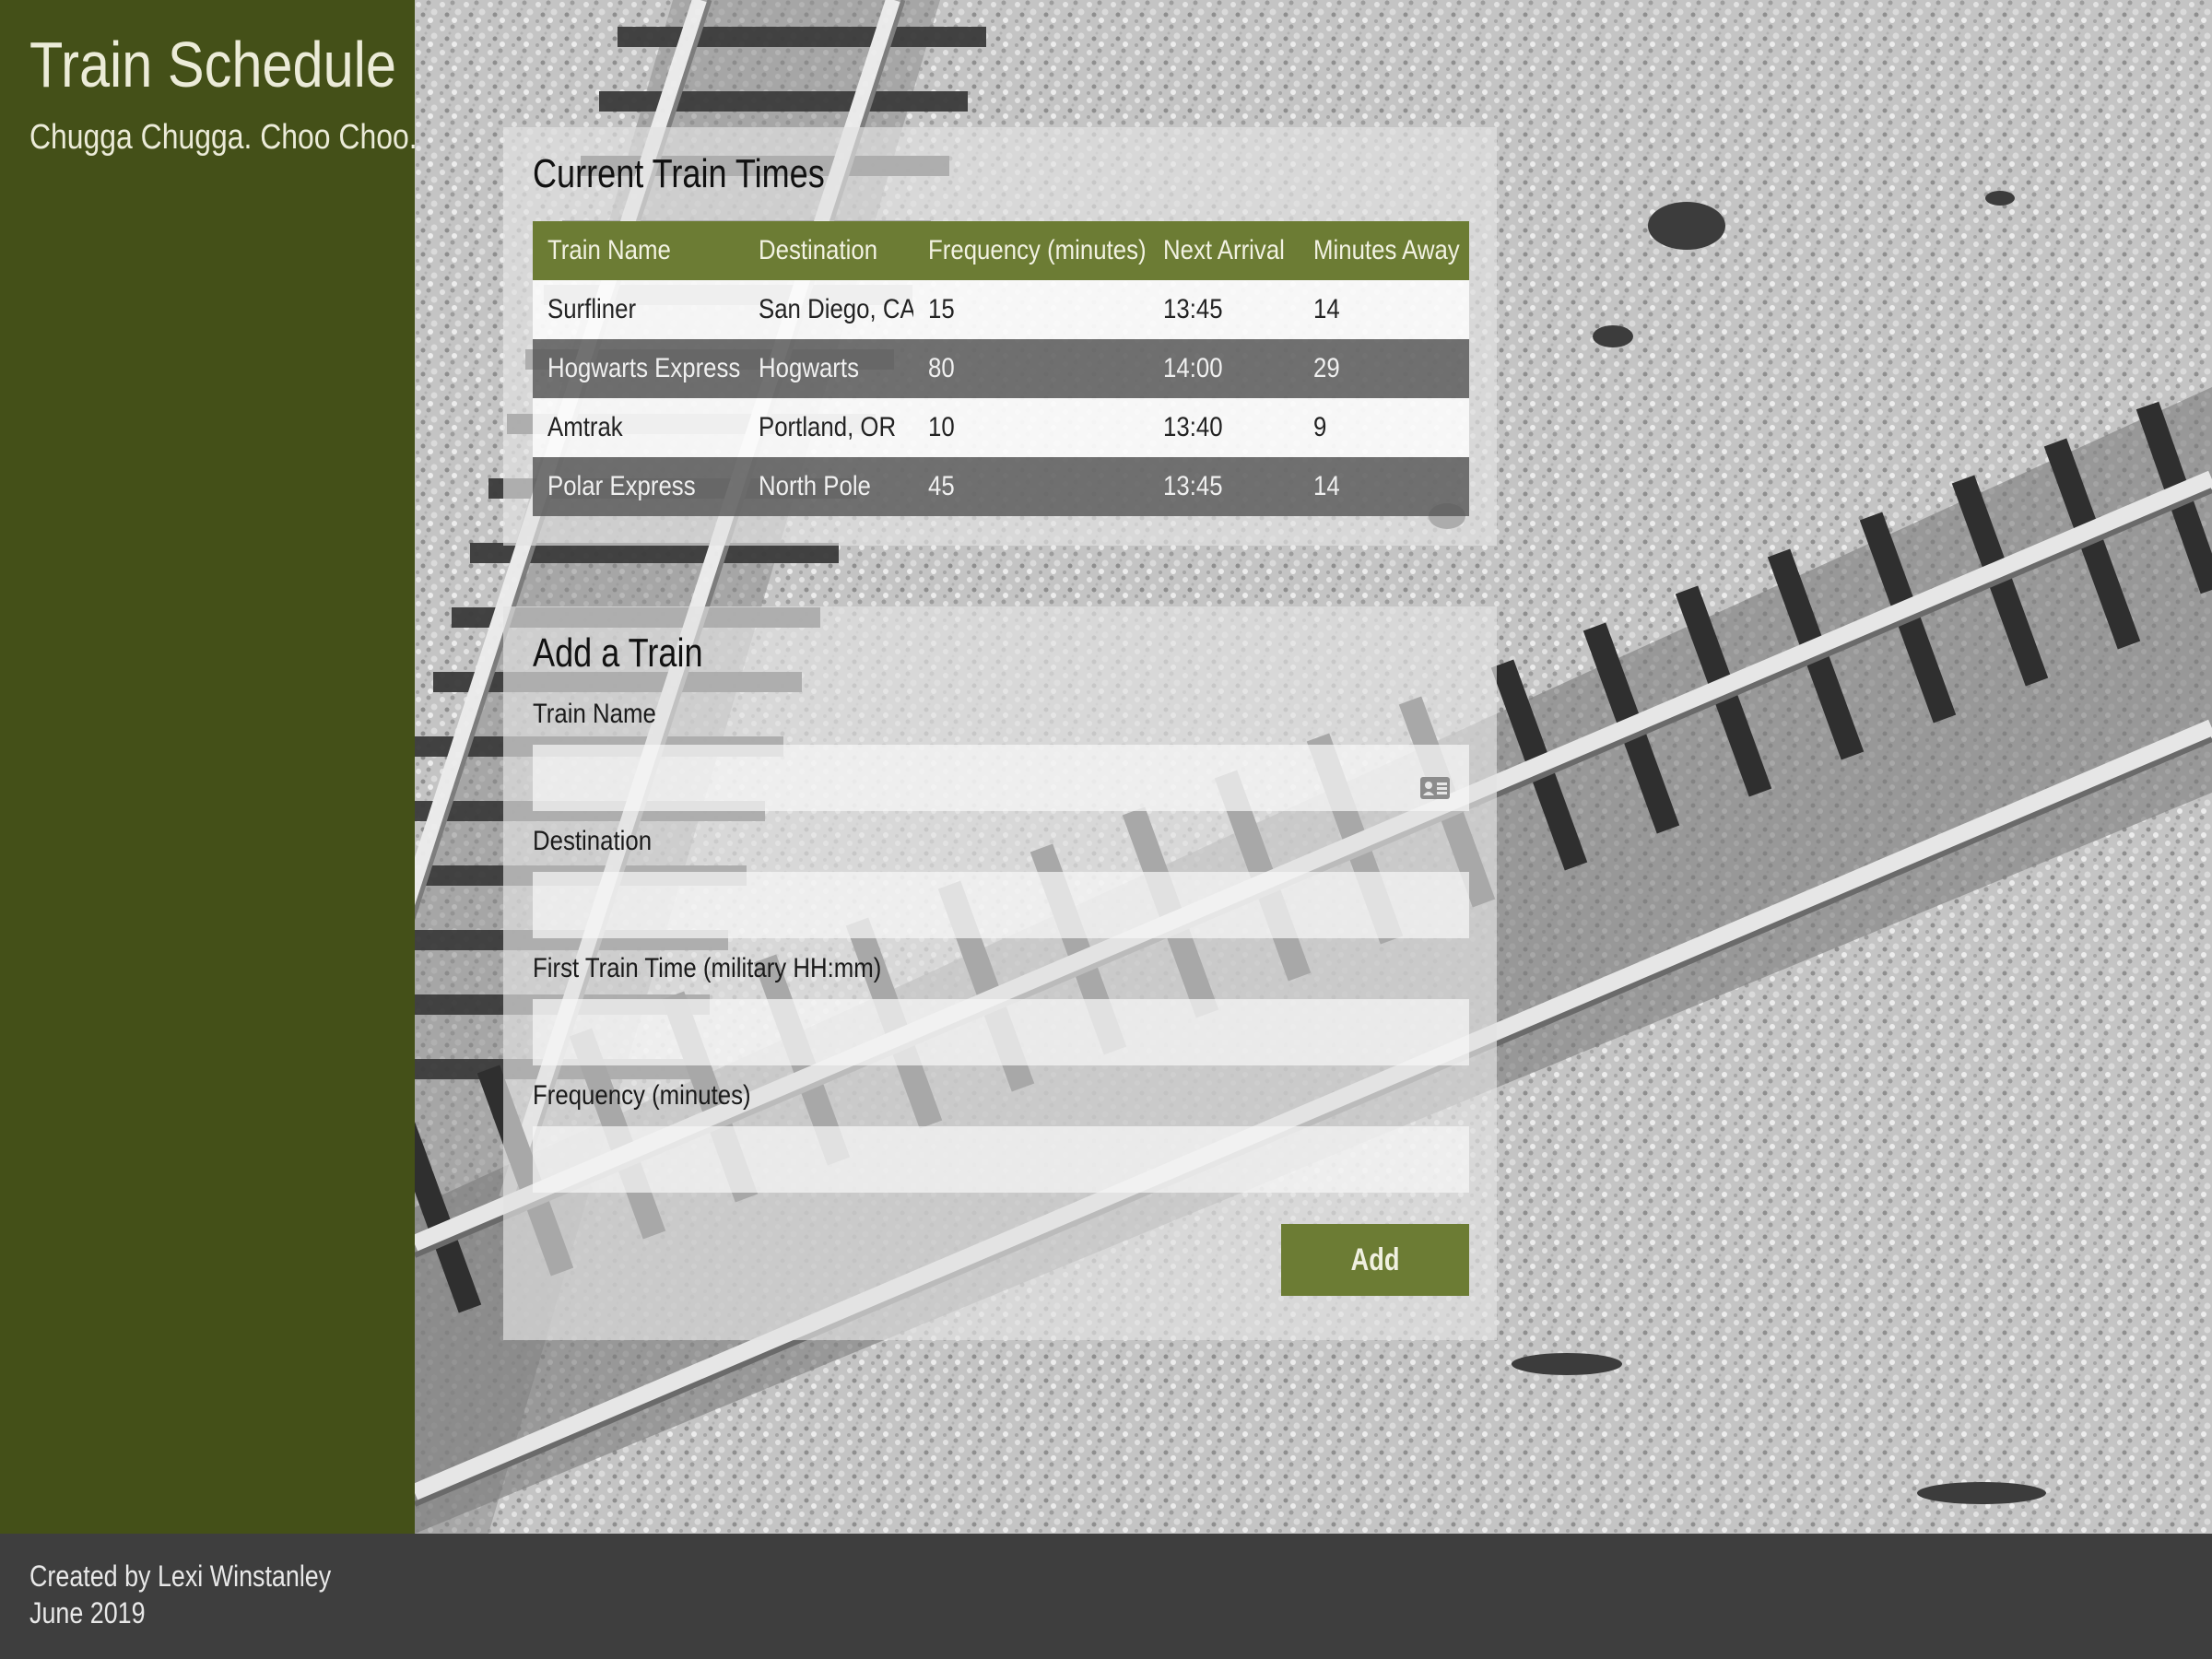 The height and width of the screenshot is (1659, 2212). I want to click on add-train-button: Add, so click(1375, 1260).